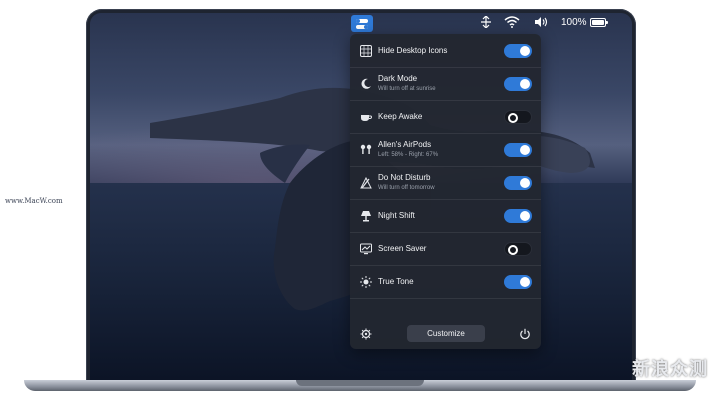 The image size is (720, 405). Describe the element at coordinates (518, 83) in the screenshot. I see `dark-mode-switch` at that location.